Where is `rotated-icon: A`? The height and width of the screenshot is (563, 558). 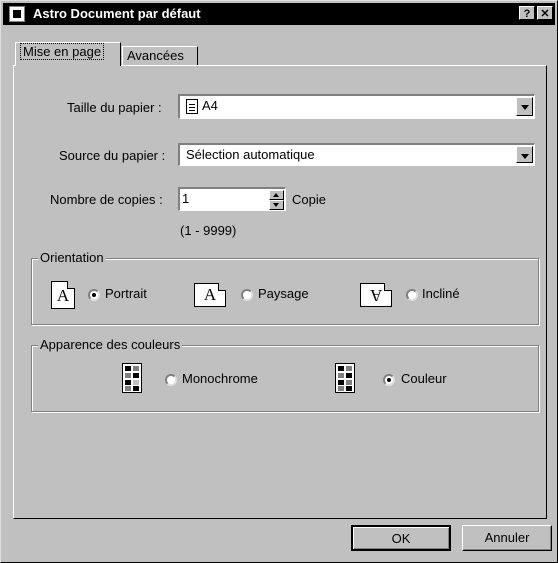
rotated-icon: A is located at coordinates (376, 295).